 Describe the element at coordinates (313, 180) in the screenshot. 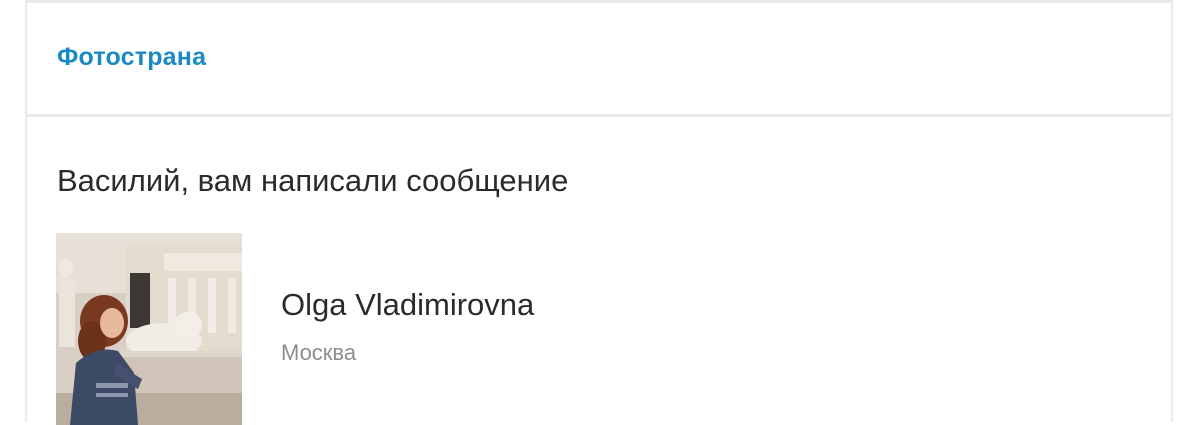

I see `message-heading: Василий, вам написали сообщение` at that location.